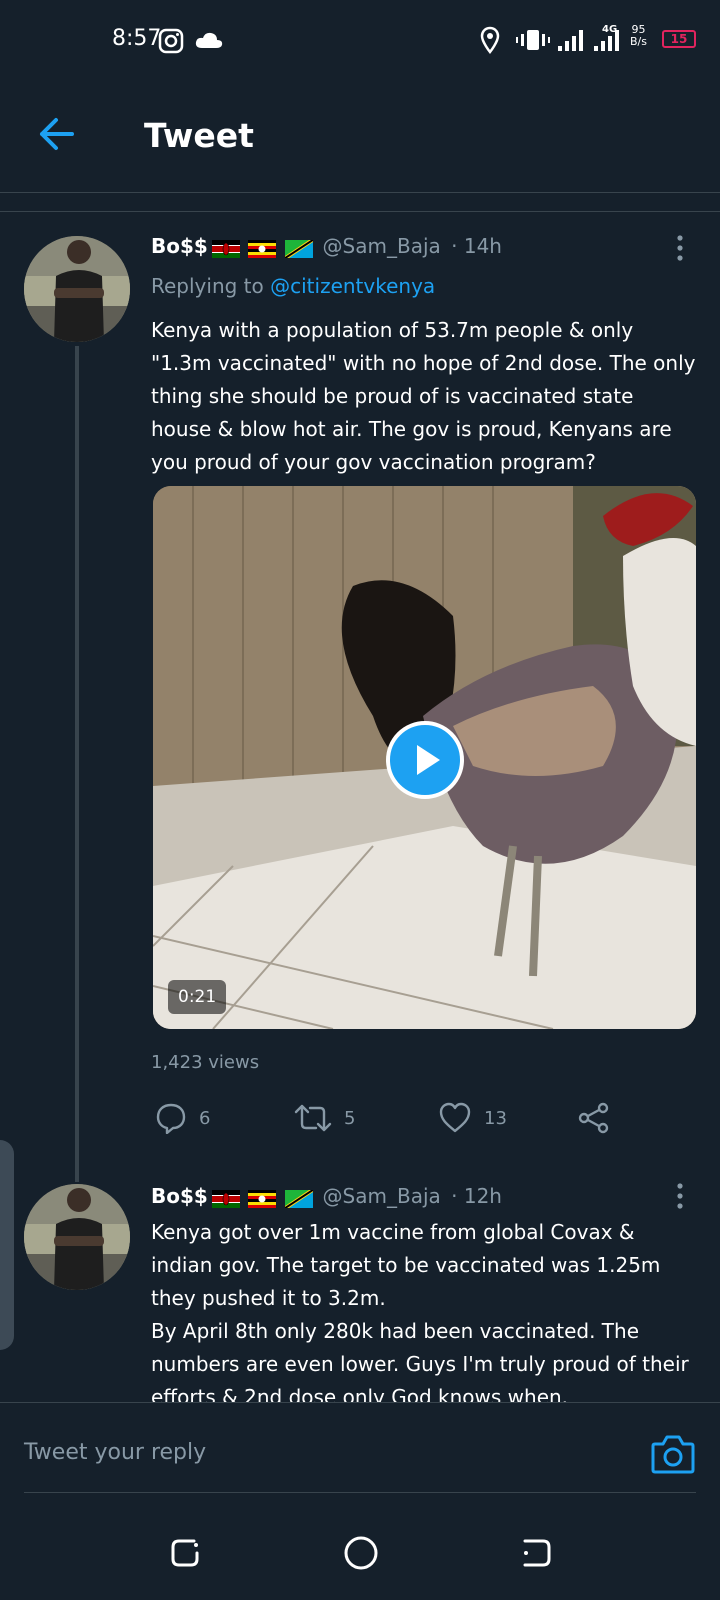  I want to click on view-count: 1,423 views, so click(205, 1062).